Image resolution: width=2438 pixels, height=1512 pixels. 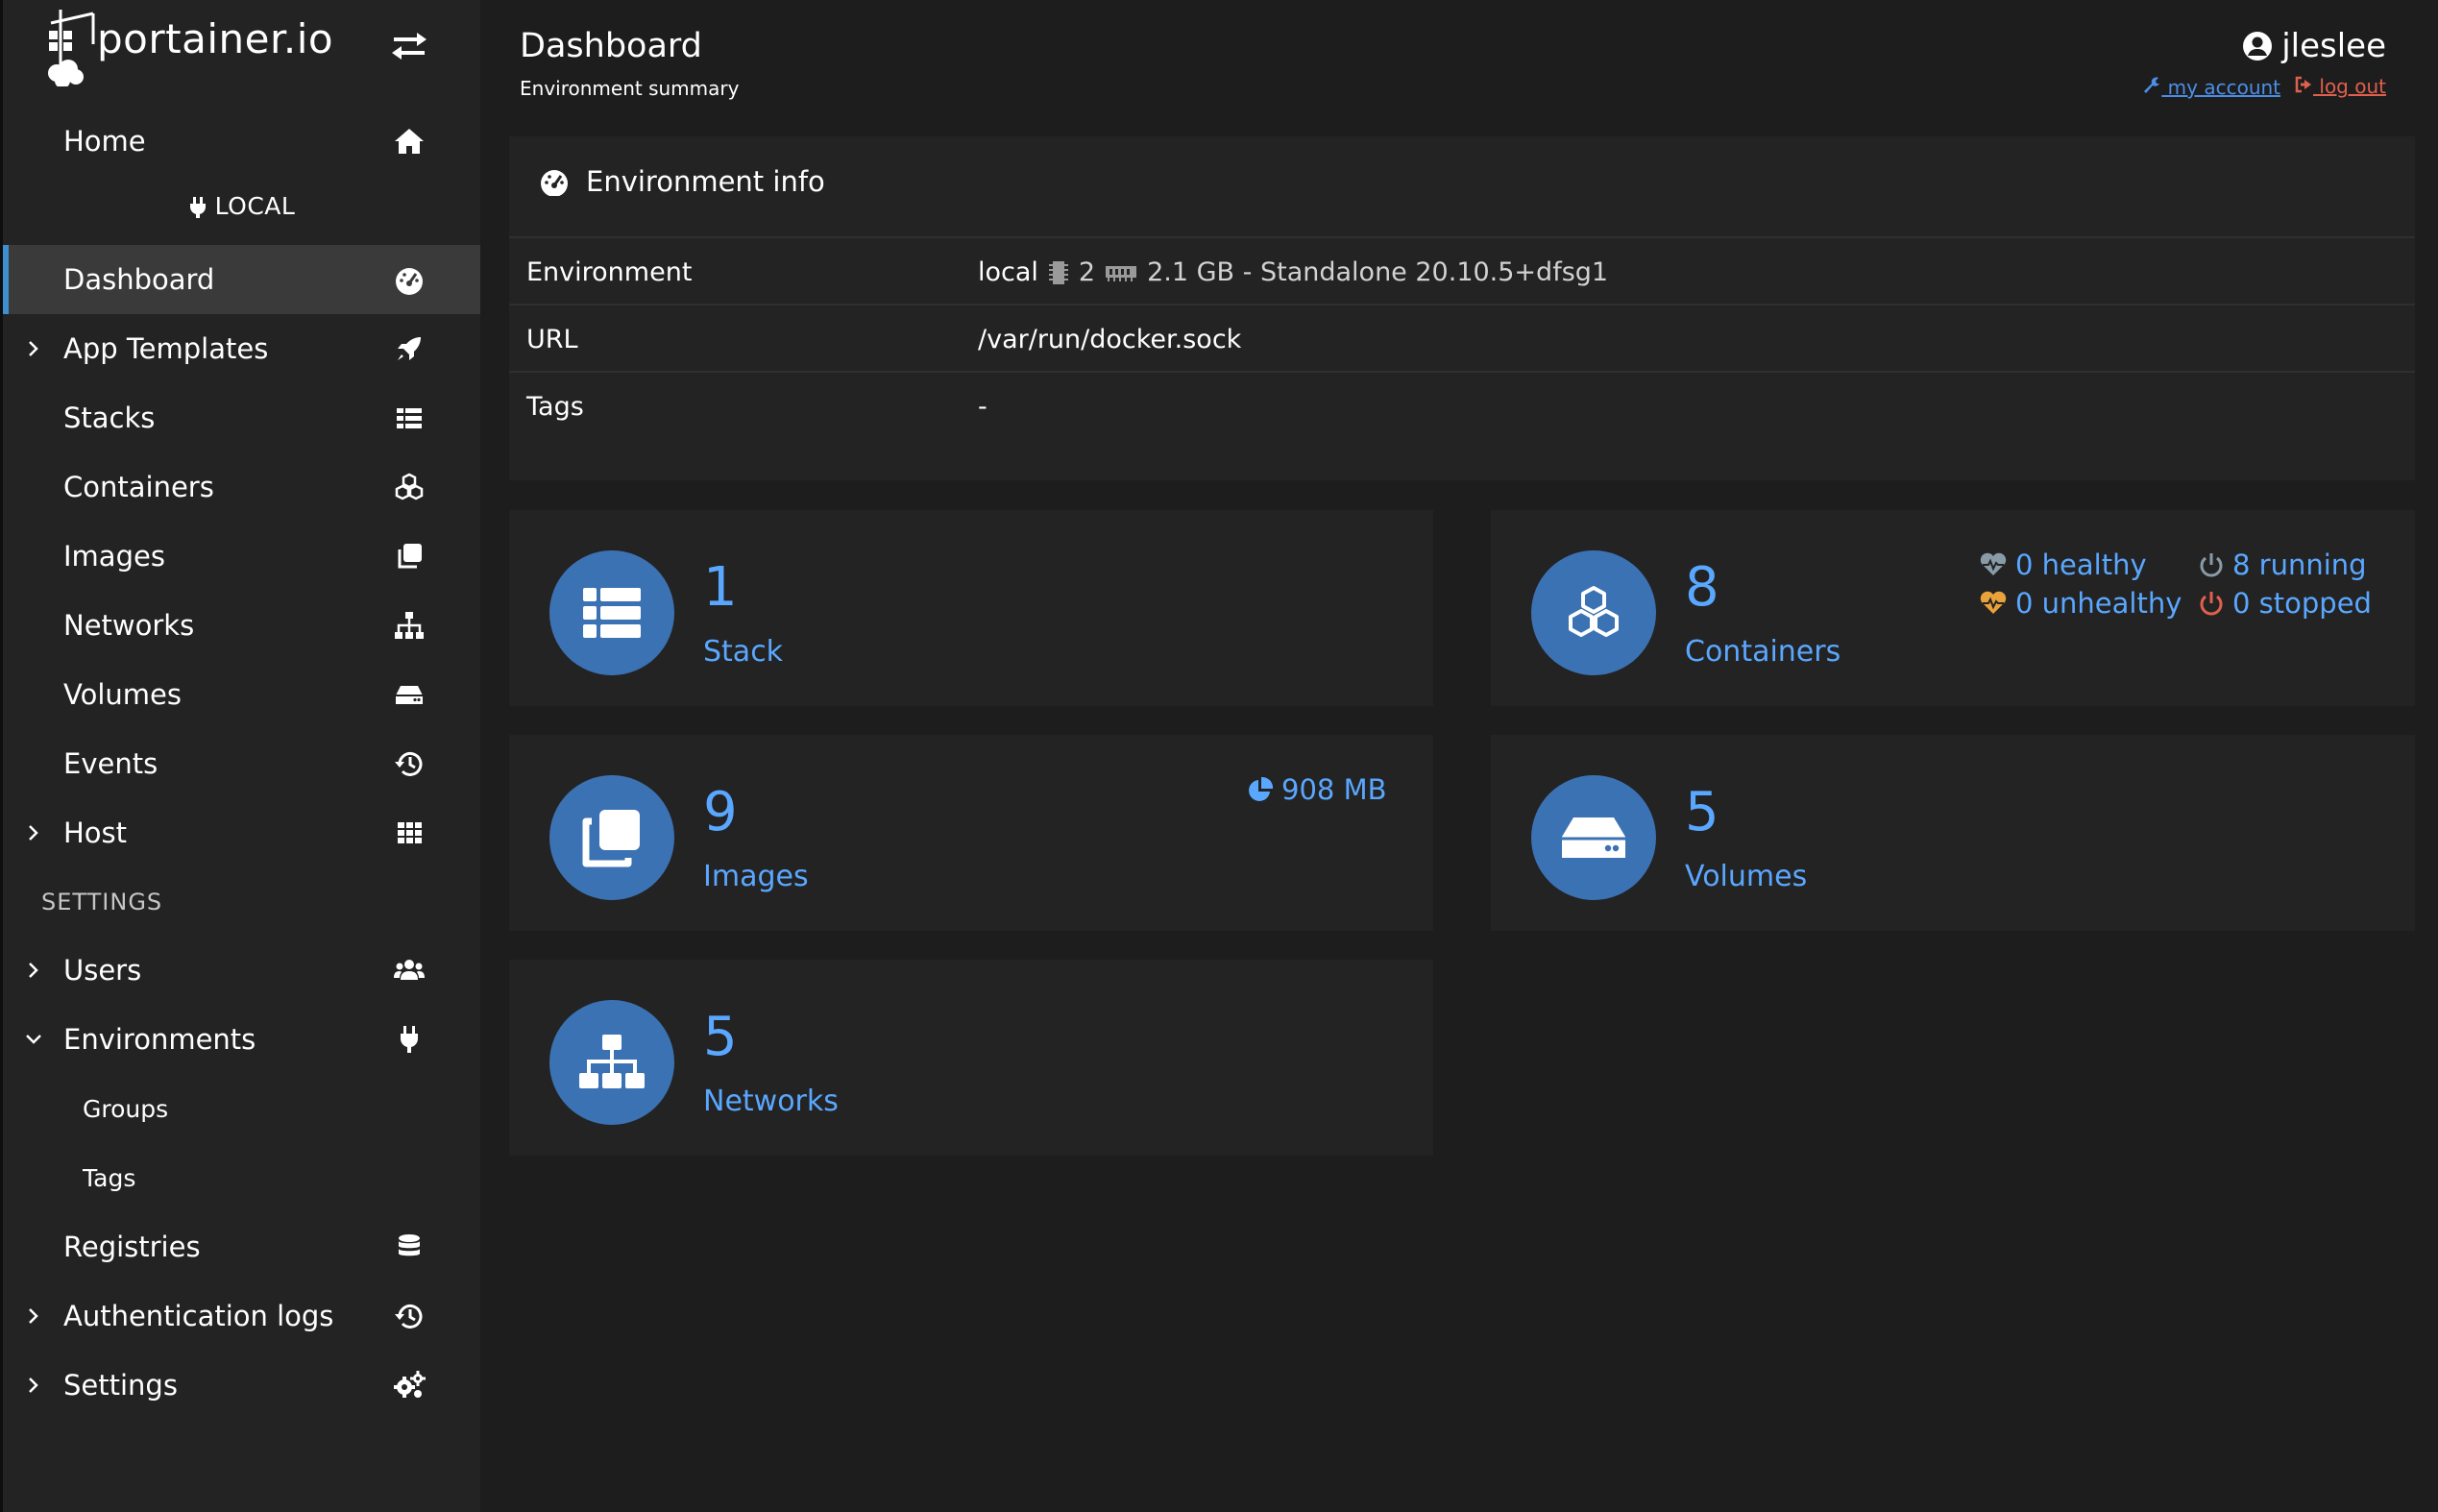 I want to click on exchange-icon, so click(x=409, y=46).